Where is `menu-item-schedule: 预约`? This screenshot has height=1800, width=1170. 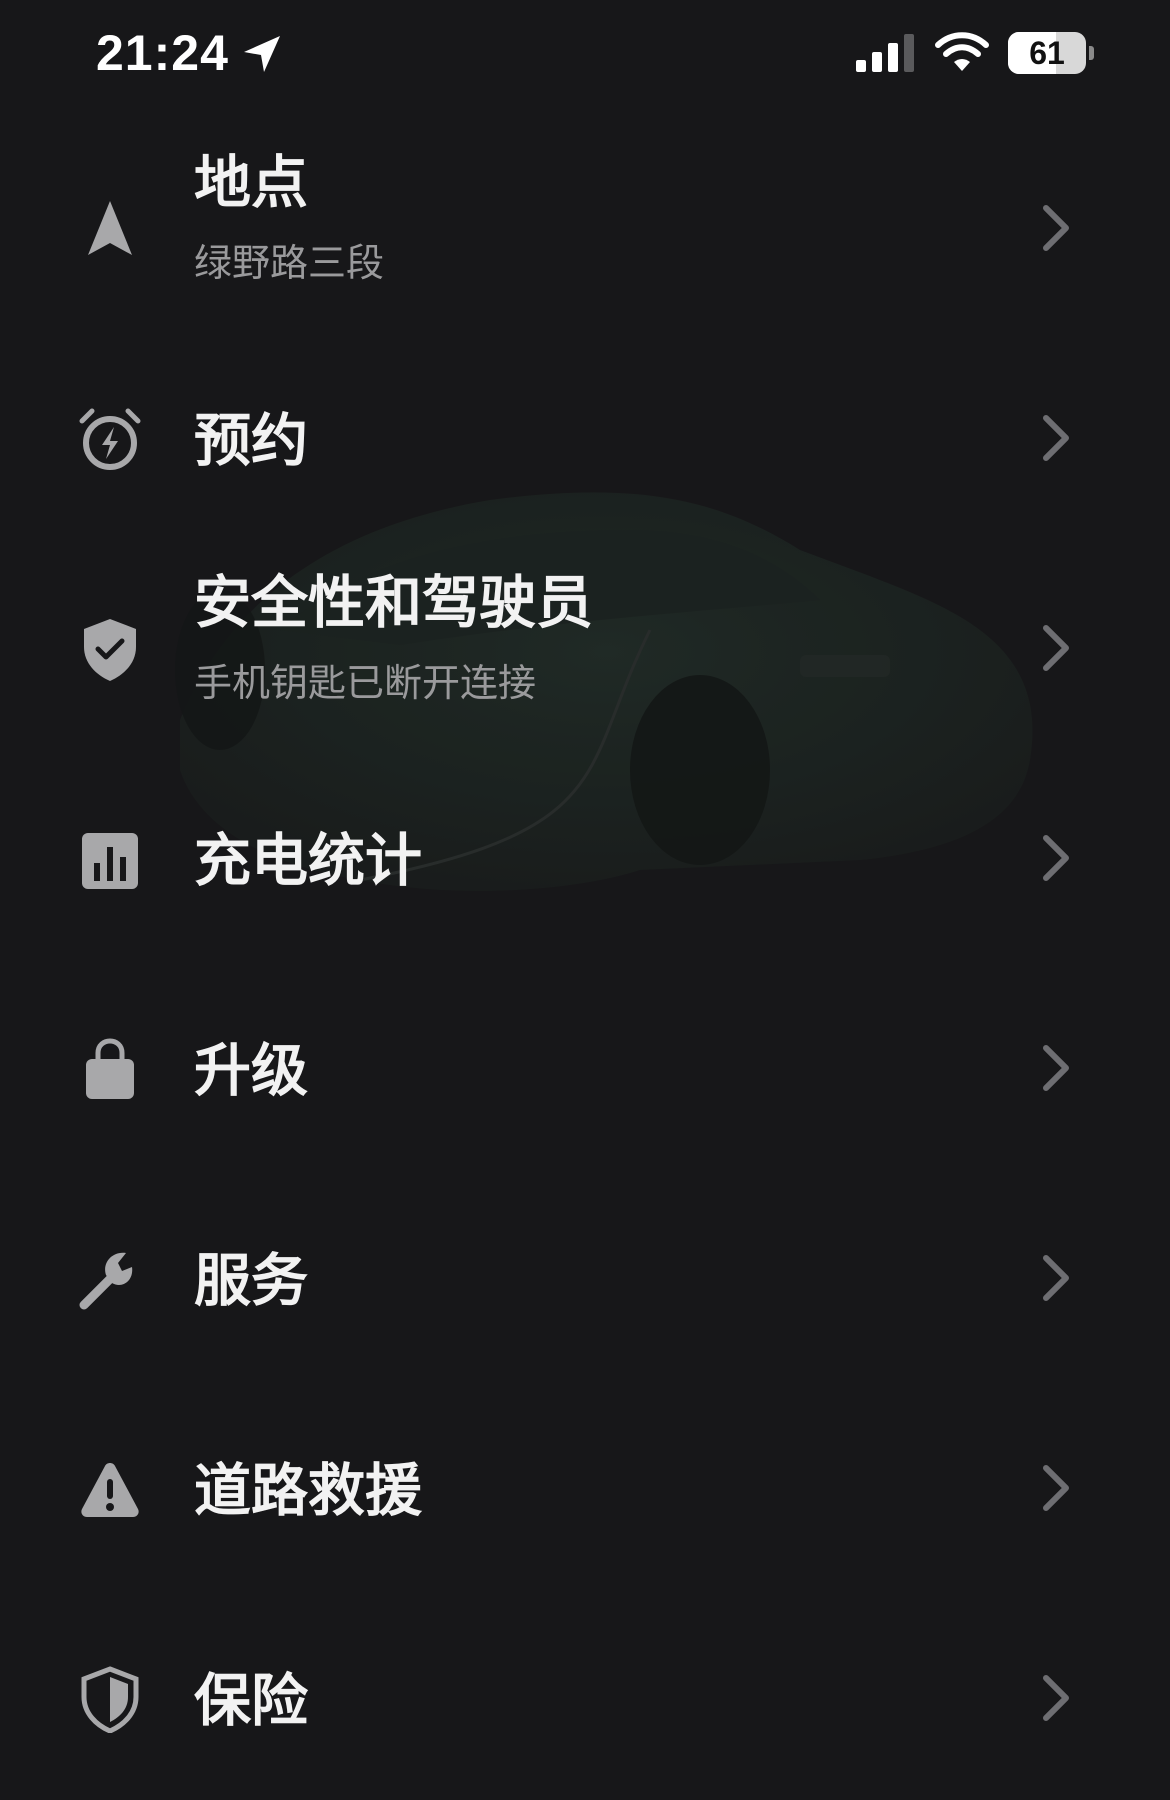 menu-item-schedule: 预约 is located at coordinates (585, 435).